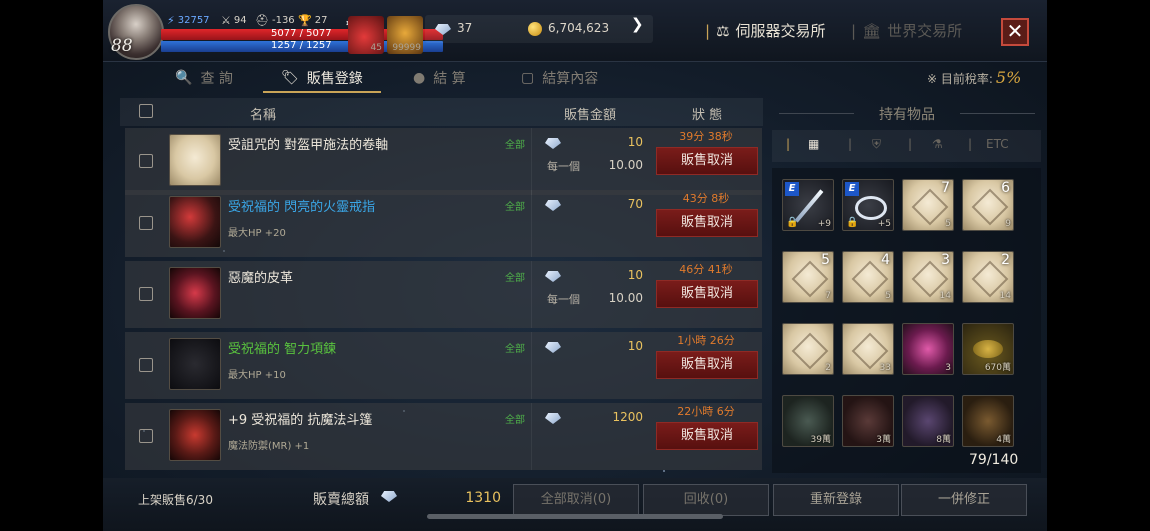 The width and height of the screenshot is (1150, 531). Describe the element at coordinates (994, 460) in the screenshot. I see `inventory-count: 79/140` at that location.